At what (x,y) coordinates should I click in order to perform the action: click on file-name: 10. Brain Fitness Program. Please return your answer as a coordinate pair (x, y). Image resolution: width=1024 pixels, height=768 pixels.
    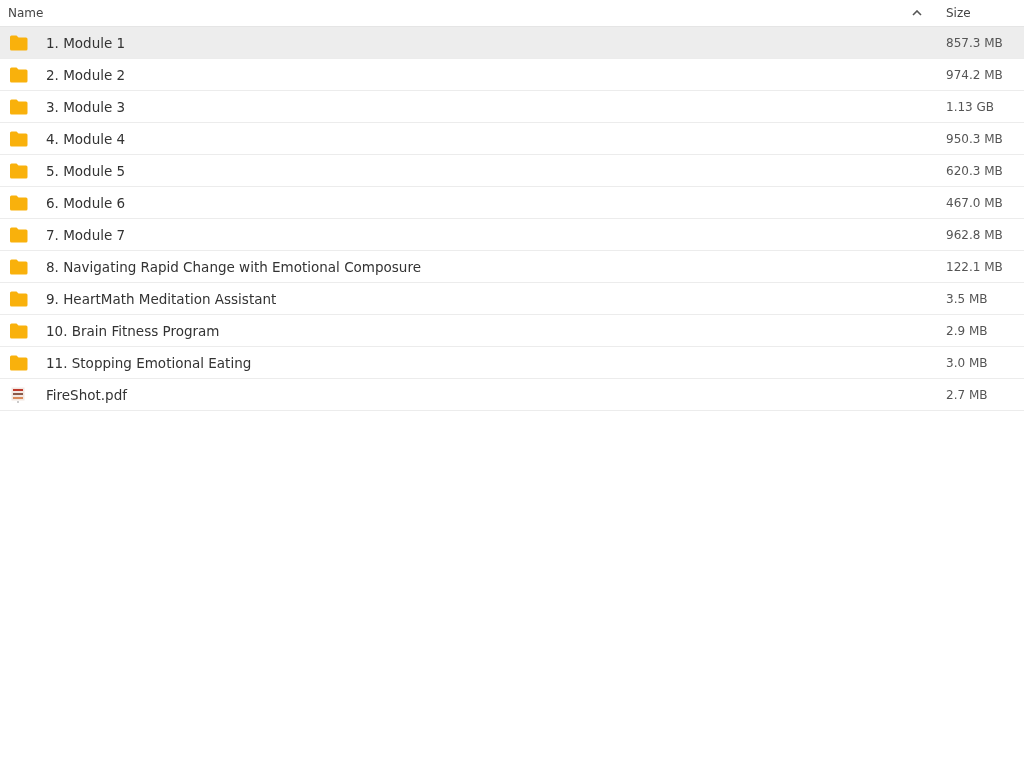
    Looking at the image, I should click on (133, 330).